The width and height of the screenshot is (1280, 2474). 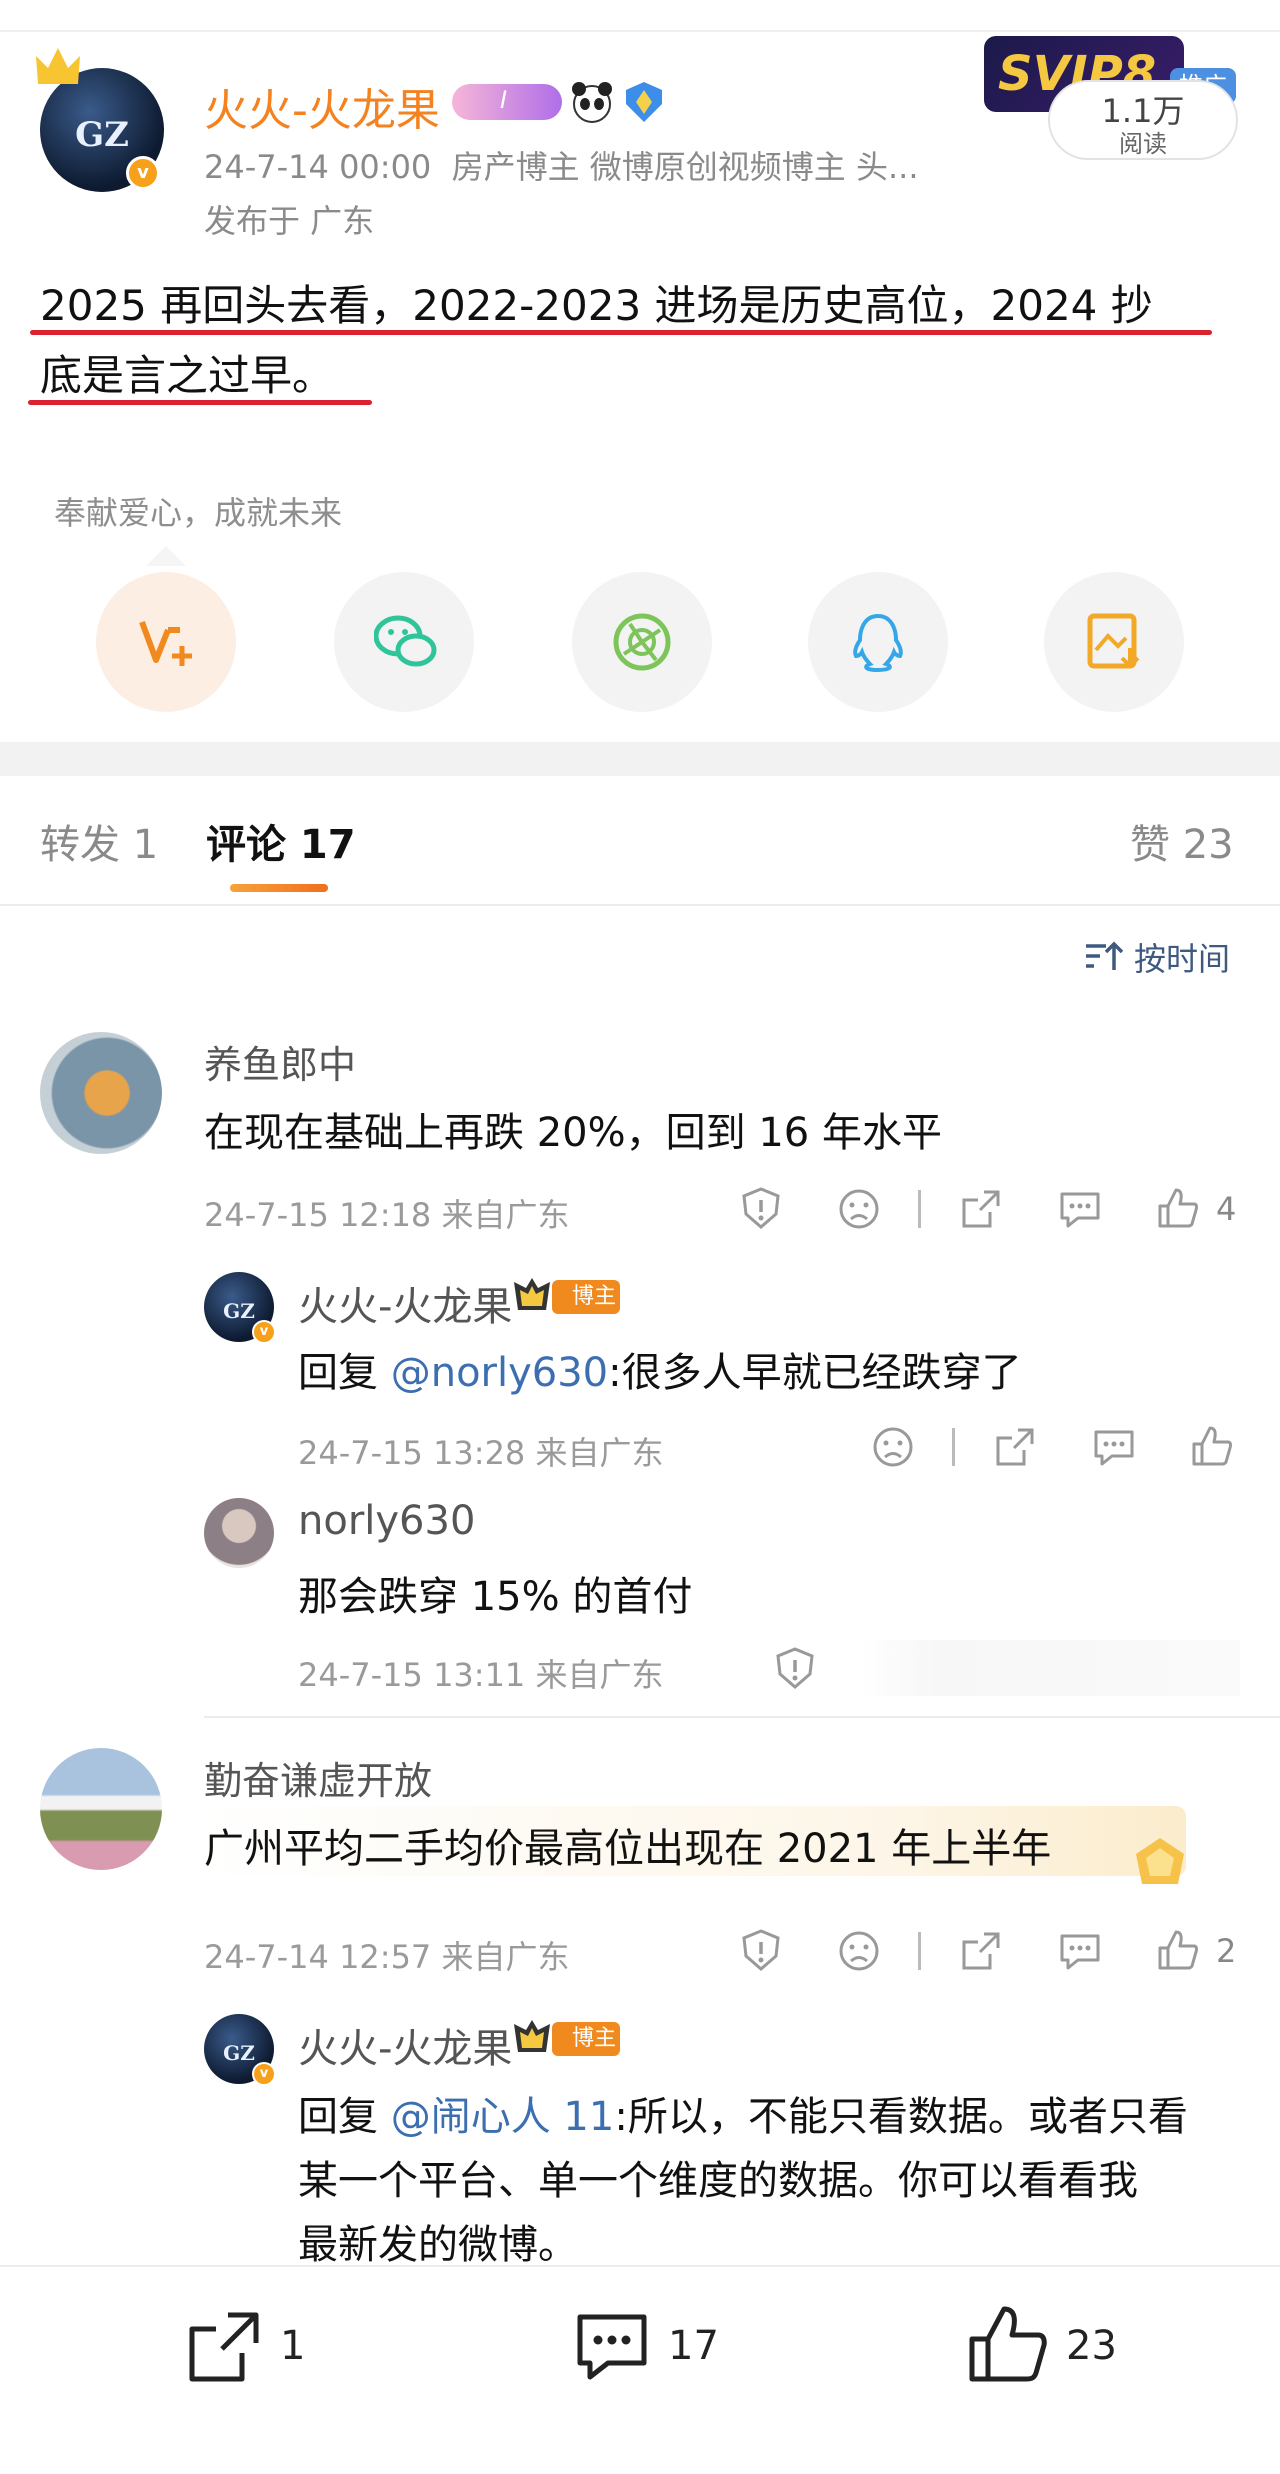 What do you see at coordinates (318, 1777) in the screenshot?
I see `comment-author: 勤奋谦虚开放` at bounding box center [318, 1777].